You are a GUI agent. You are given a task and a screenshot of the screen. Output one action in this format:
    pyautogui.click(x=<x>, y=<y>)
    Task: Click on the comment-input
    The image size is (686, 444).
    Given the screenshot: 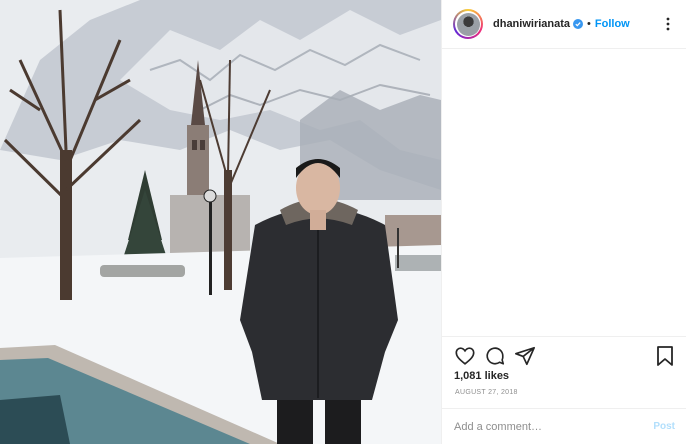 What is the action you would take?
    pyautogui.click(x=554, y=426)
    